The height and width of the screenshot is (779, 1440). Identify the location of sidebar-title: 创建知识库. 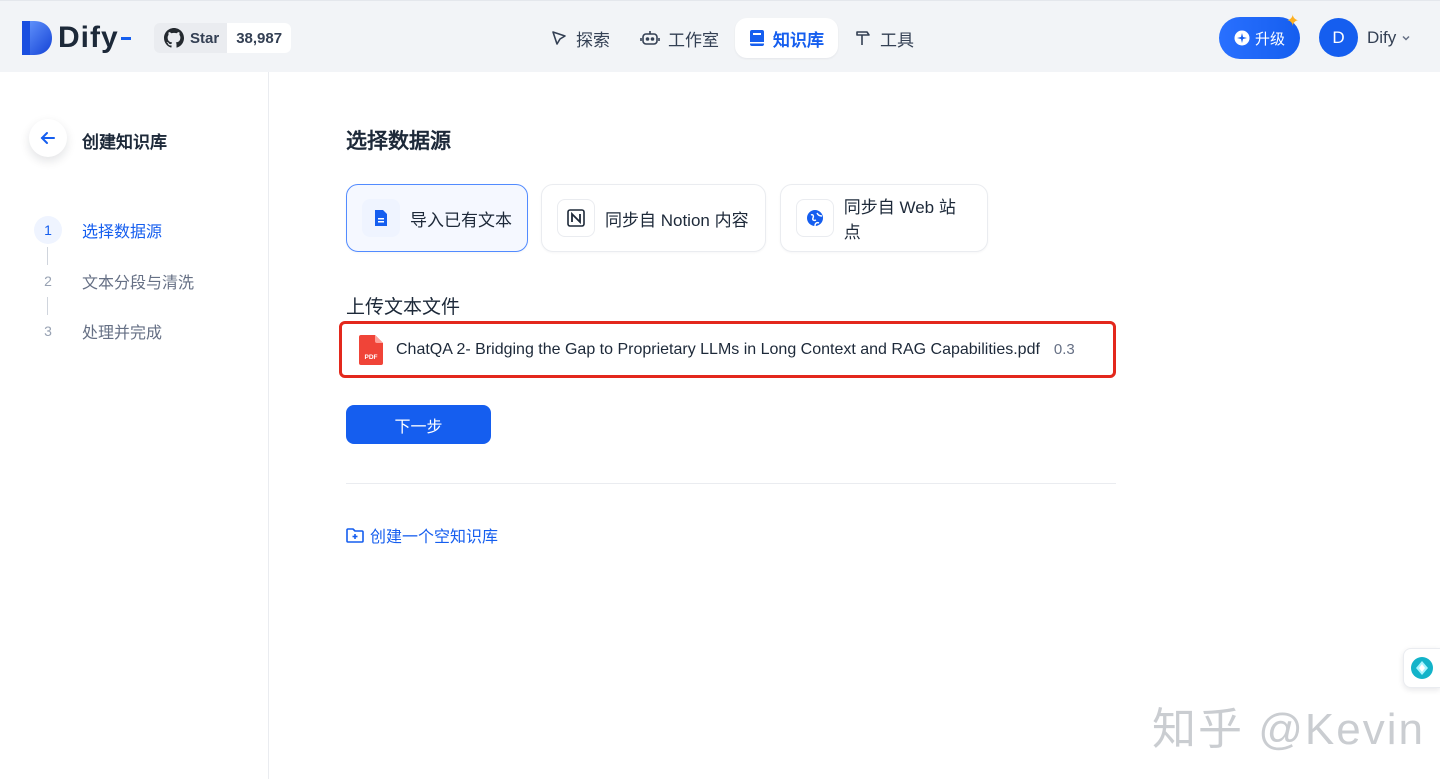
(124, 142).